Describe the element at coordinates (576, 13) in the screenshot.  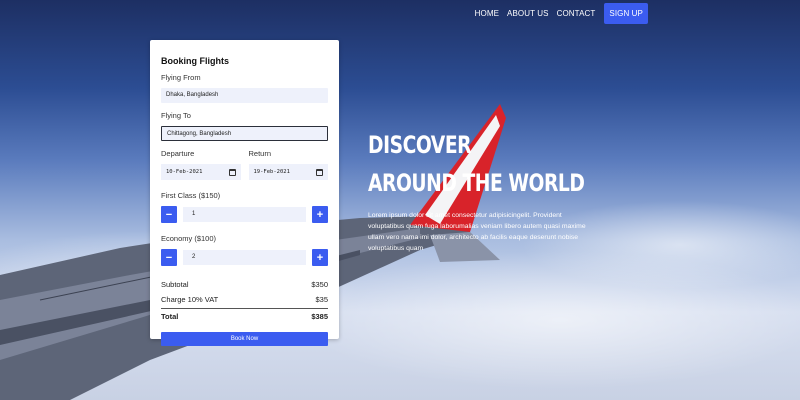
I see `nav-contact: CONTACT` at that location.